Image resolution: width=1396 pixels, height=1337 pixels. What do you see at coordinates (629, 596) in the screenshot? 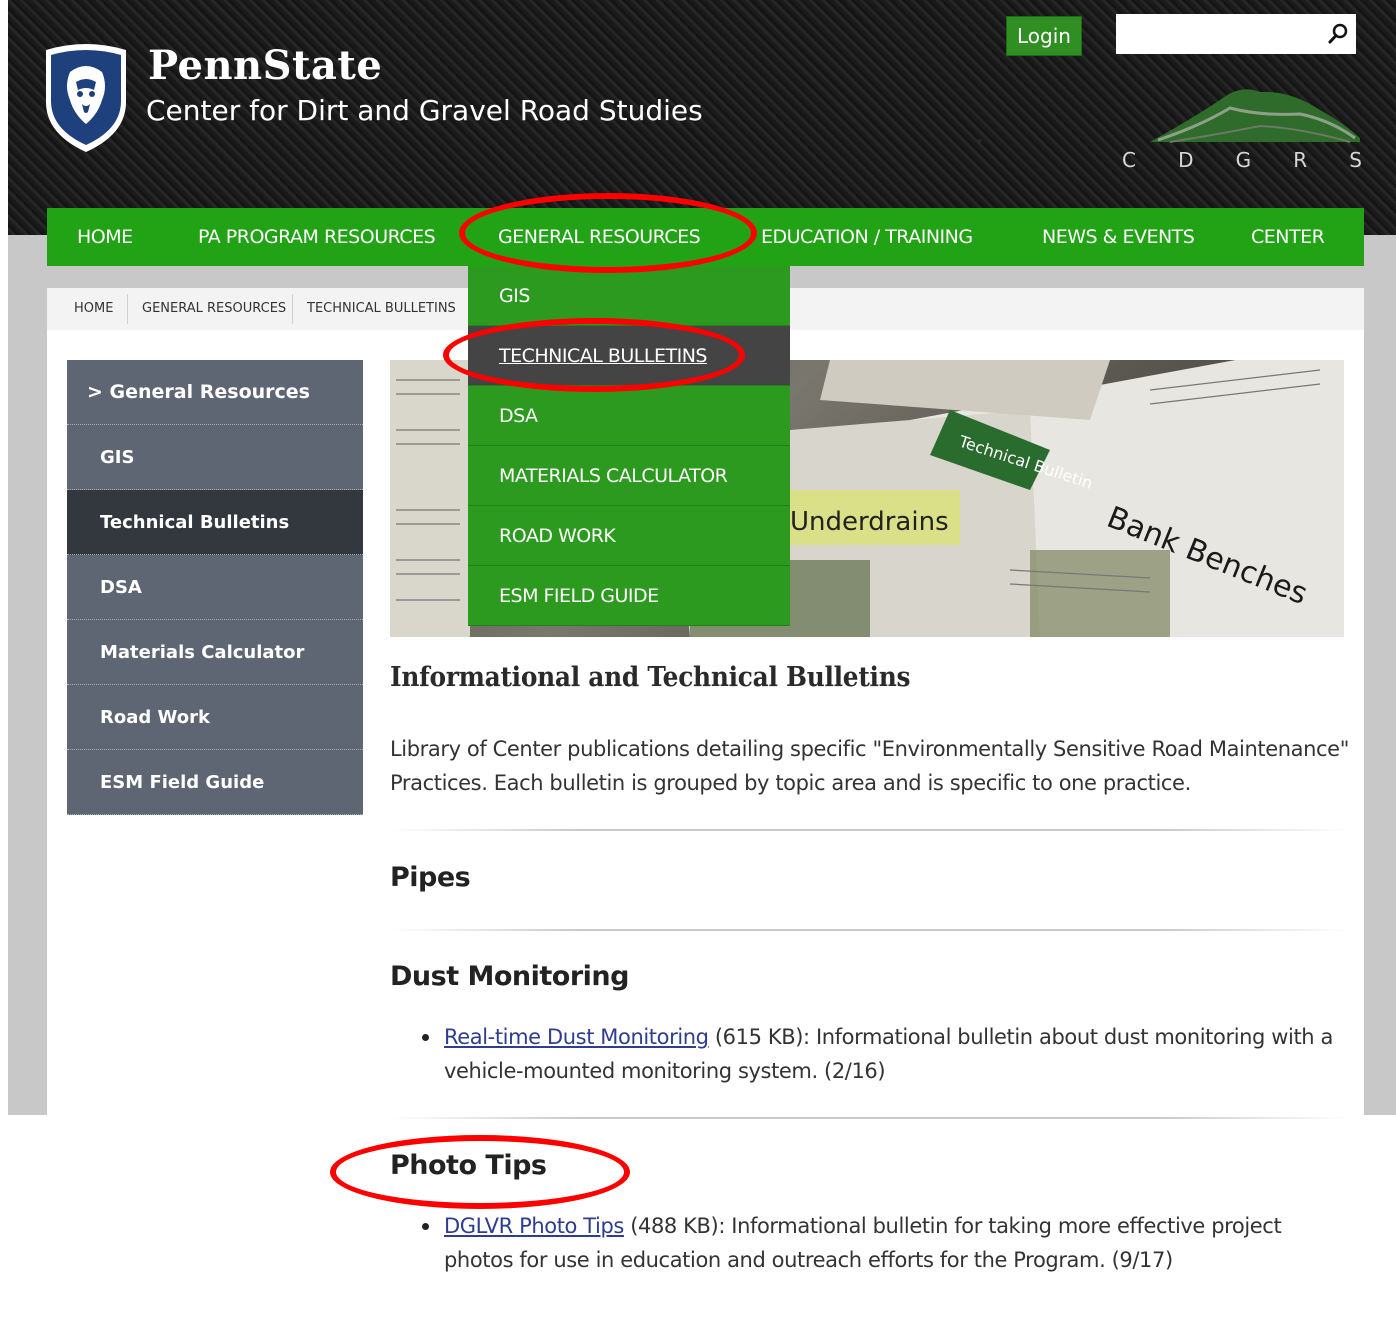
I see `dropdown-item-esm-field-guide: ESM FIELD GUIDE` at bounding box center [629, 596].